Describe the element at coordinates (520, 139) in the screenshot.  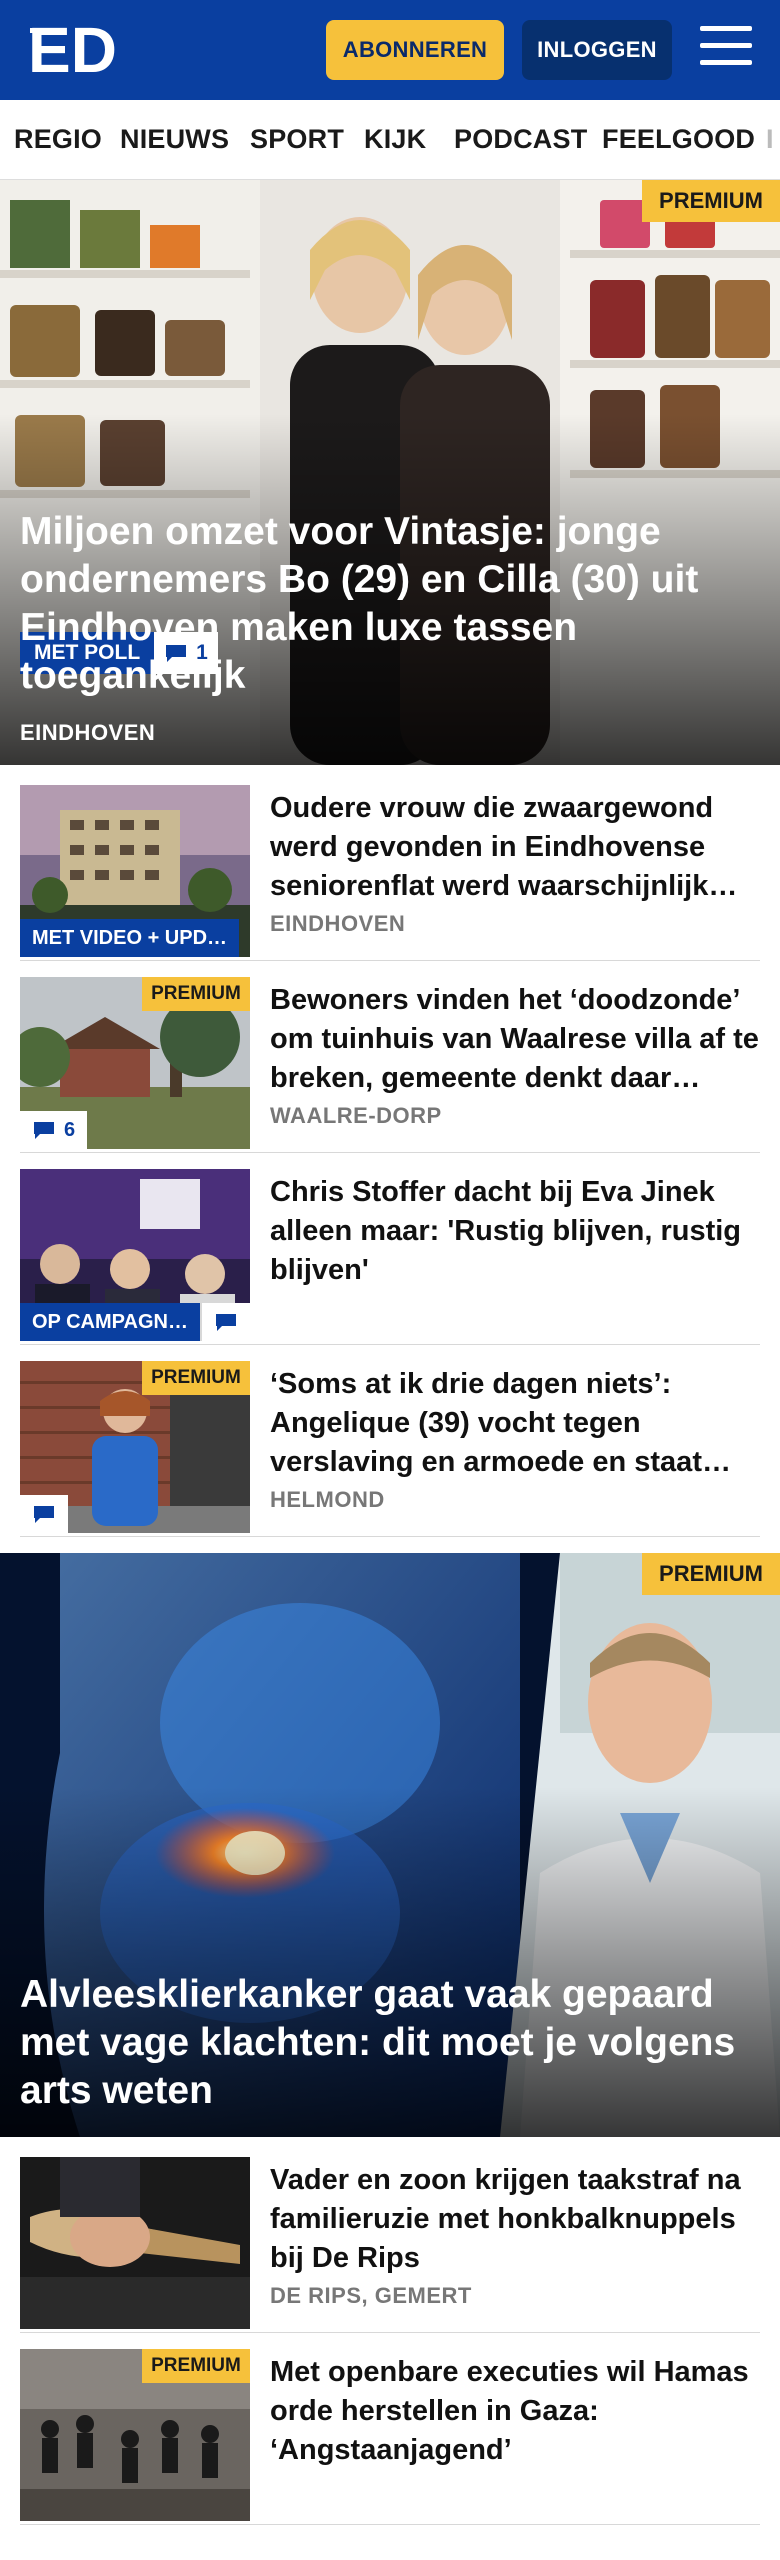
I see `nav-item-podcast: PODCAST` at that location.